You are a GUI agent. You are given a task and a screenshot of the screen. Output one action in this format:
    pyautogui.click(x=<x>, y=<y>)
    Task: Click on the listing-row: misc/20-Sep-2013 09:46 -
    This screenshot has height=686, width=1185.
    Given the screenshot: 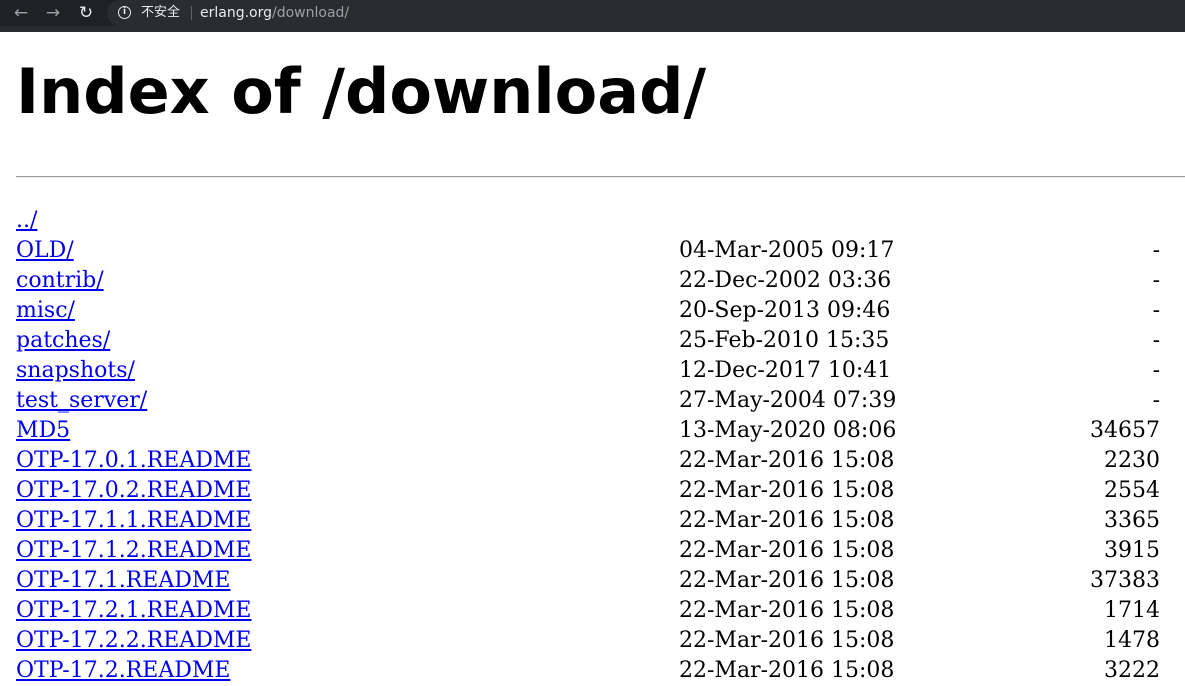 What is the action you would take?
    pyautogui.click(x=600, y=311)
    